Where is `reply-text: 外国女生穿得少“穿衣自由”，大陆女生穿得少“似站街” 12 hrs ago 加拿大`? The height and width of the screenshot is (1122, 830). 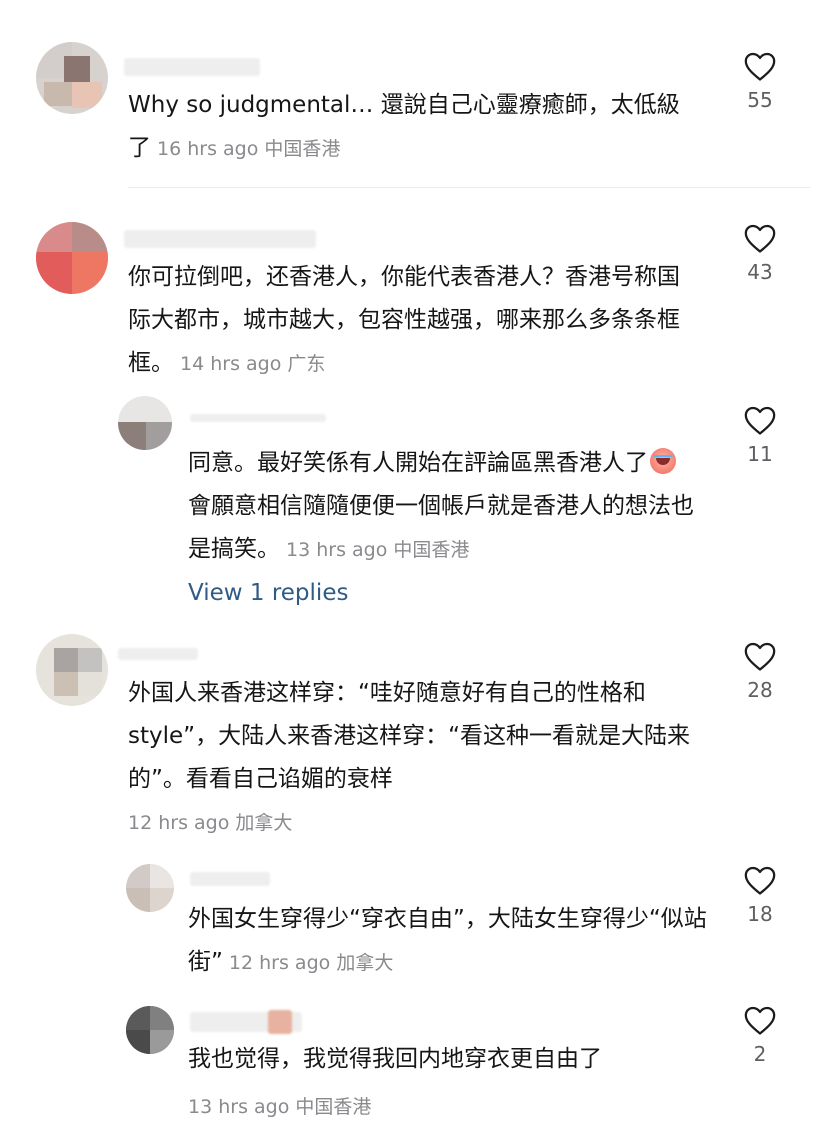 reply-text: 外国女生穿得少“穿衣自由”，大陆女生穿得少“似站街” 12 hrs ago 加拿大 is located at coordinates (447, 940).